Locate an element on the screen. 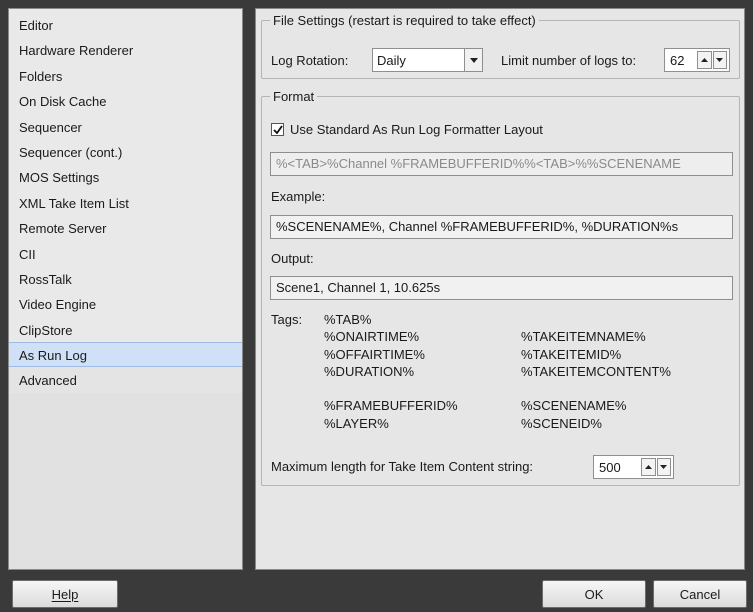  tag-takeitemcontent: %TAKEITEMCONTENT% is located at coordinates (596, 371).